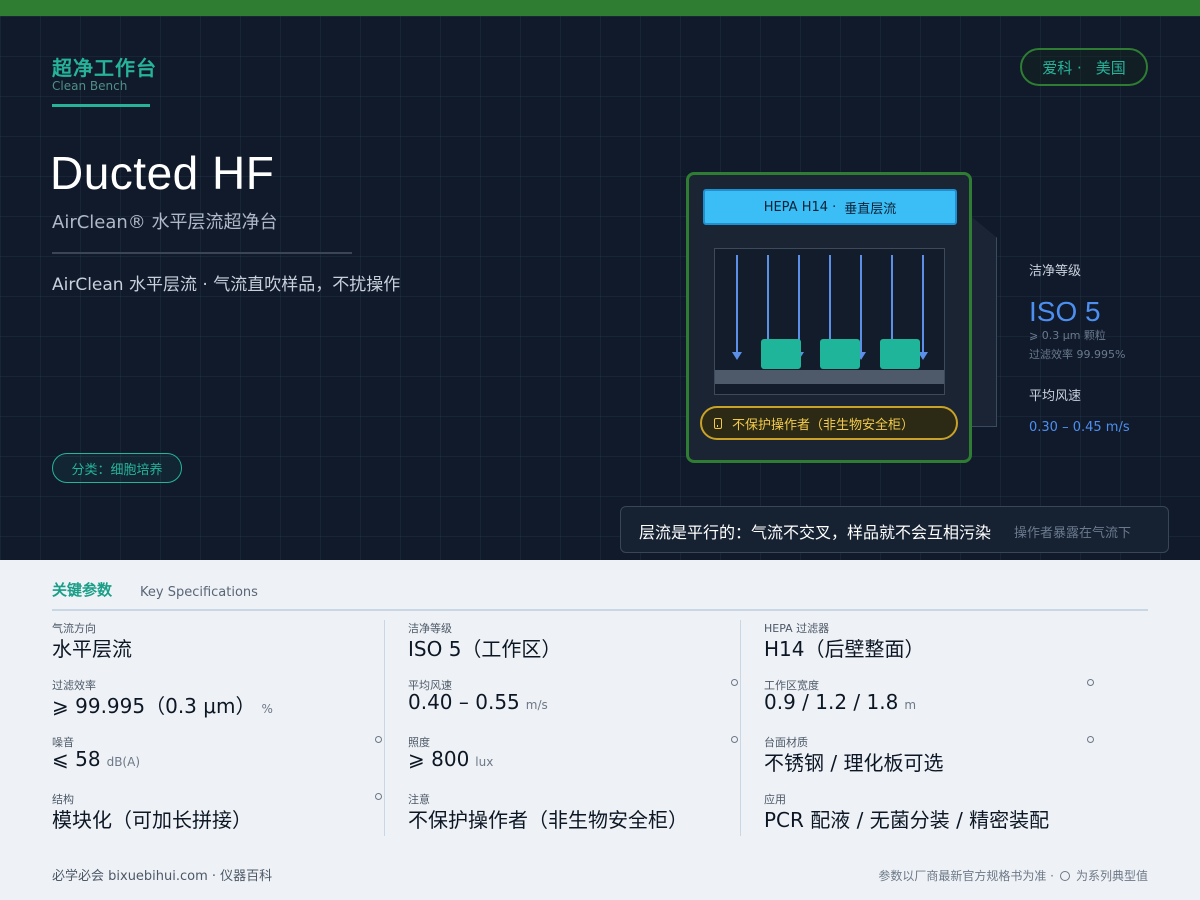 The height and width of the screenshot is (900, 1200). What do you see at coordinates (485, 649) in the screenshot?
I see `spec-value: ISO 5（工作区）` at bounding box center [485, 649].